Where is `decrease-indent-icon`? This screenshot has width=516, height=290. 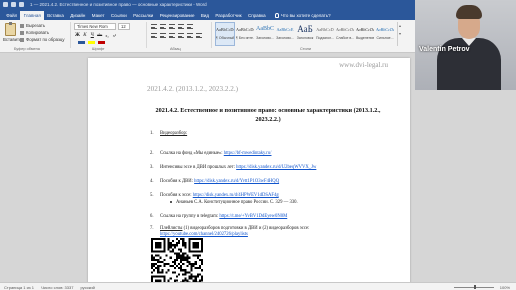
decrease-indent-icon is located at coordinates (181, 26).